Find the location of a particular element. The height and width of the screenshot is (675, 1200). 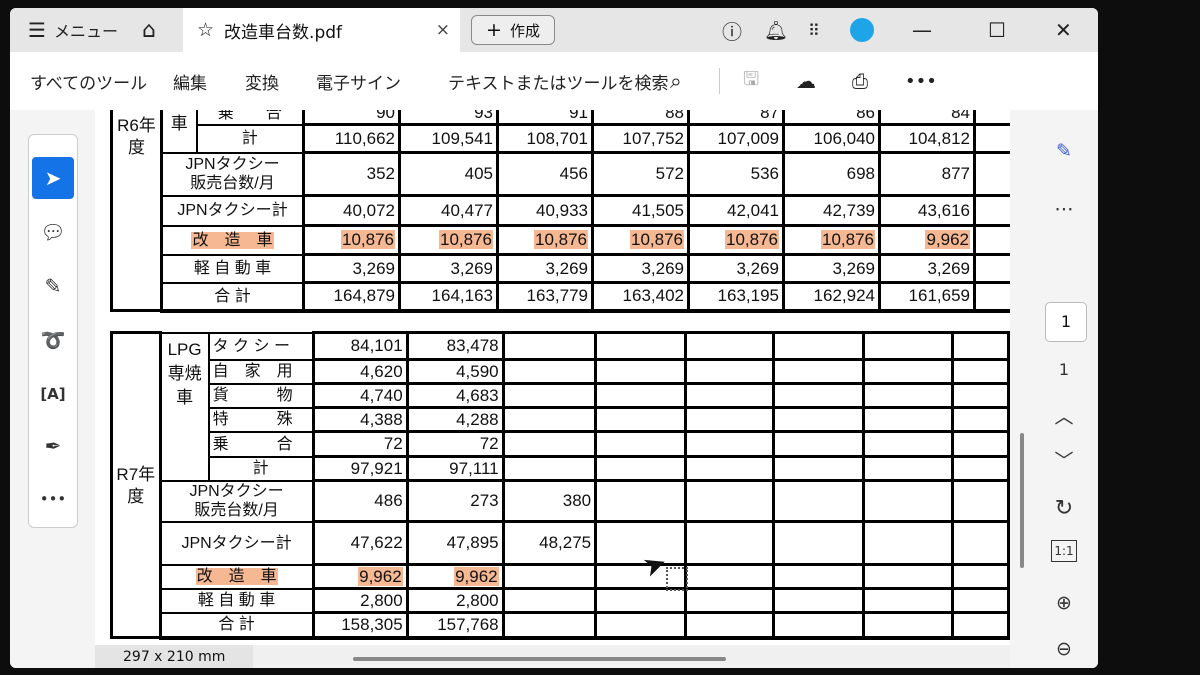

cloud-upload-icon: ☁︎ is located at coordinates (806, 81).